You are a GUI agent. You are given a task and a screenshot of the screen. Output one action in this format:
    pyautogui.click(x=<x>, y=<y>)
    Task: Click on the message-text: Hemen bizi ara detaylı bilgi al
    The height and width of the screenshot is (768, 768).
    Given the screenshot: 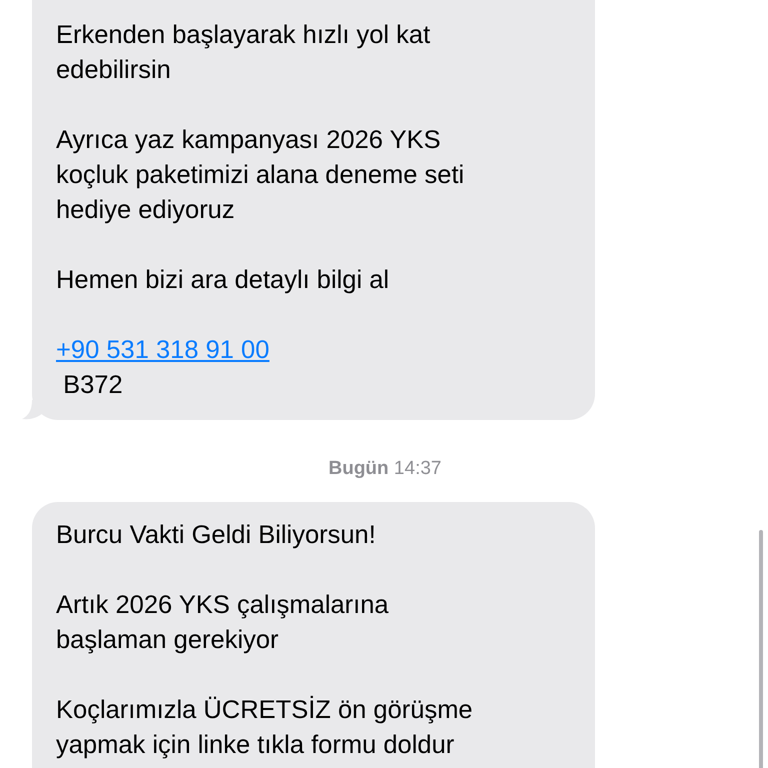 What is the action you would take?
    pyautogui.click(x=223, y=280)
    